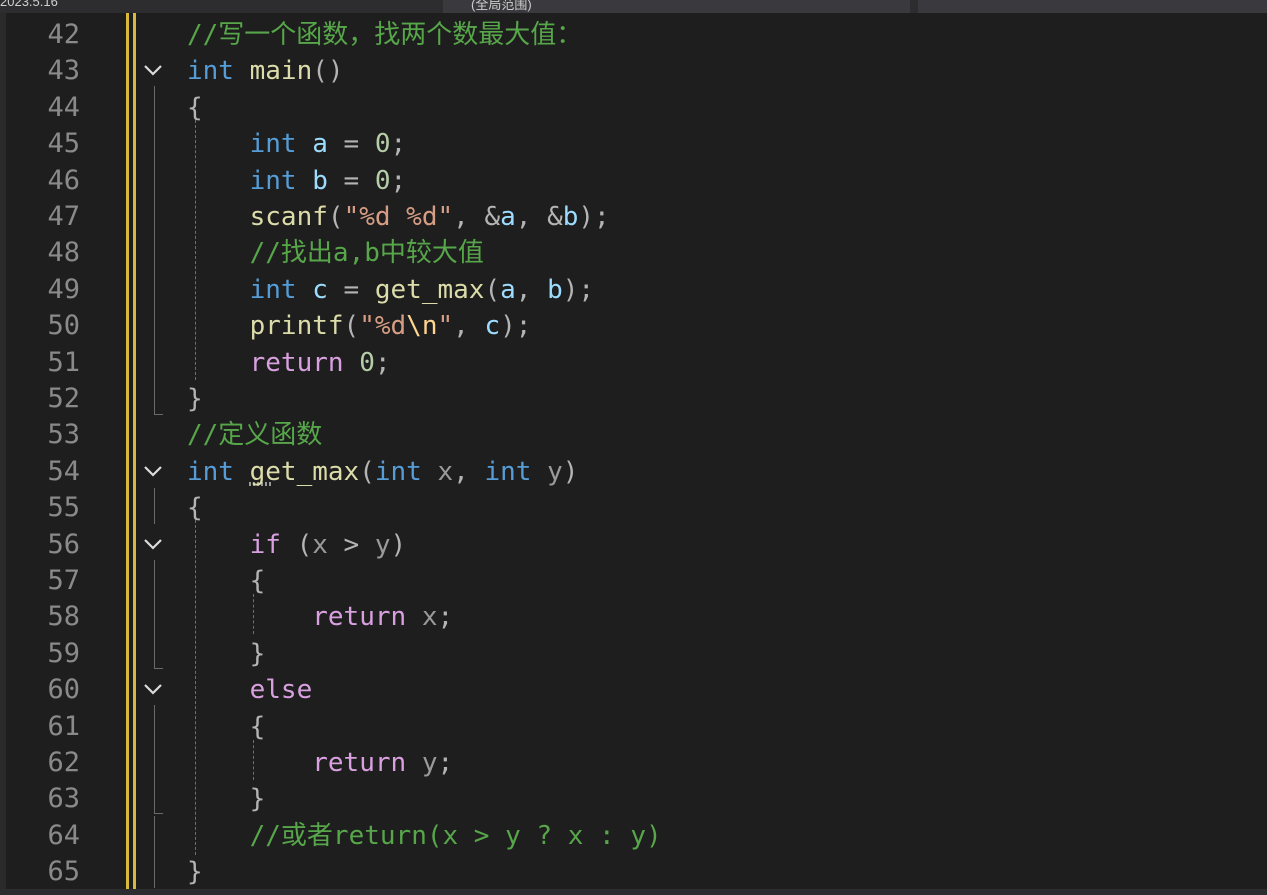 This screenshot has height=895, width=1267. I want to click on code-text: }, so click(226, 654).